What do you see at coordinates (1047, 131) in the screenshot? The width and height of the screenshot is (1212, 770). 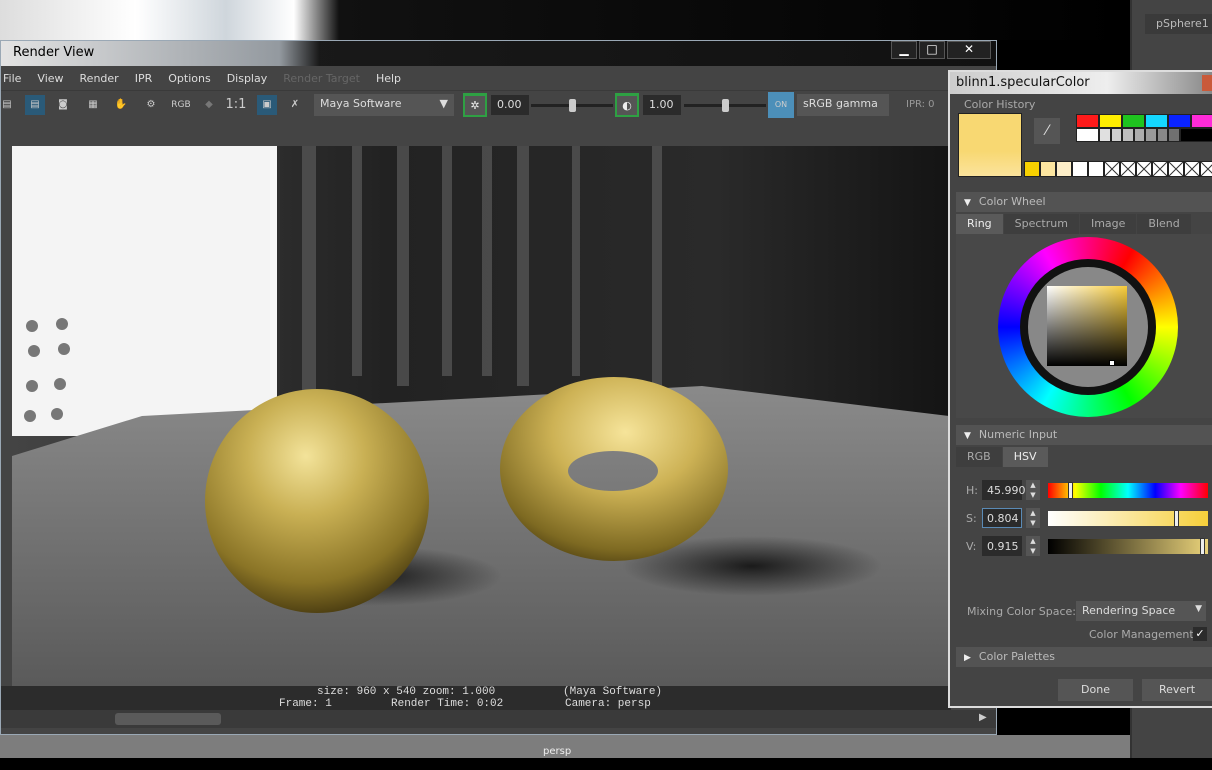 I see `eyedropper-icon: ⁄` at bounding box center [1047, 131].